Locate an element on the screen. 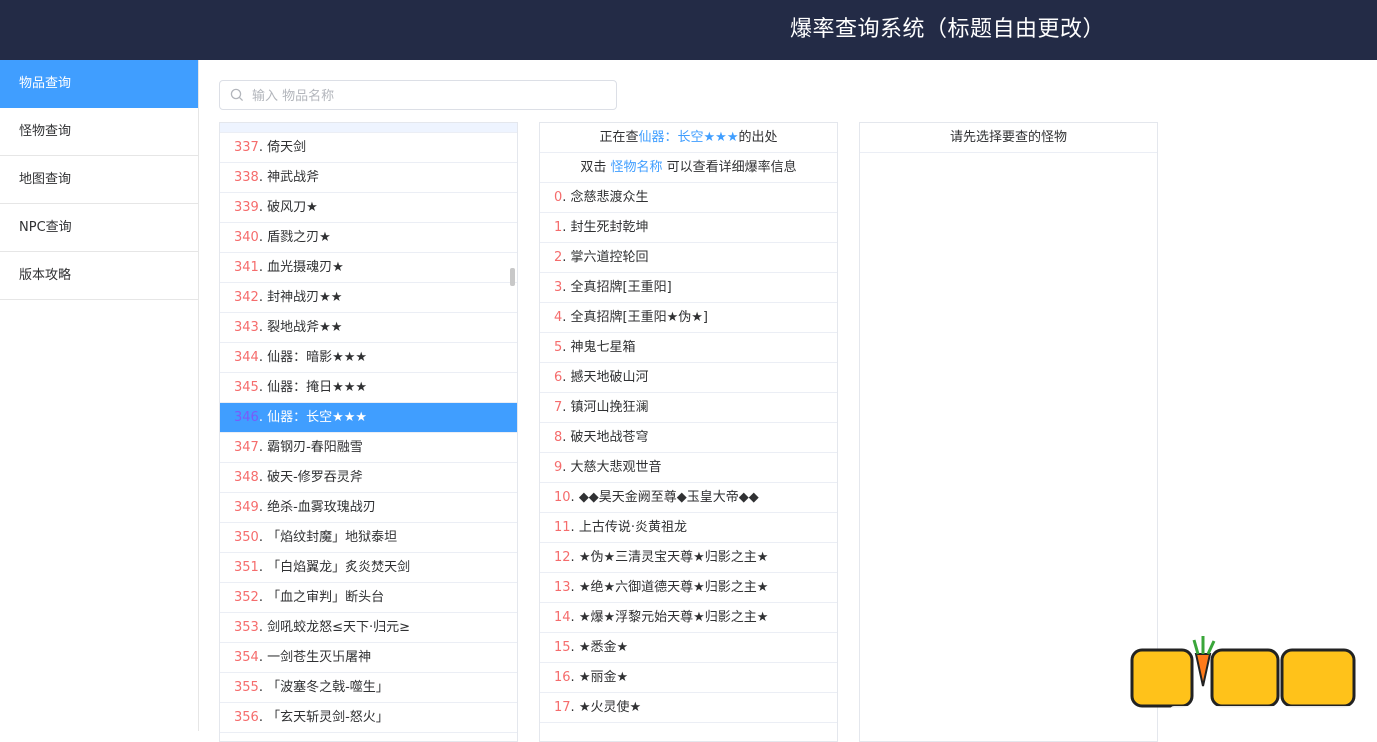  monster-row: 5. 神鬼七星箱 is located at coordinates (688, 348).